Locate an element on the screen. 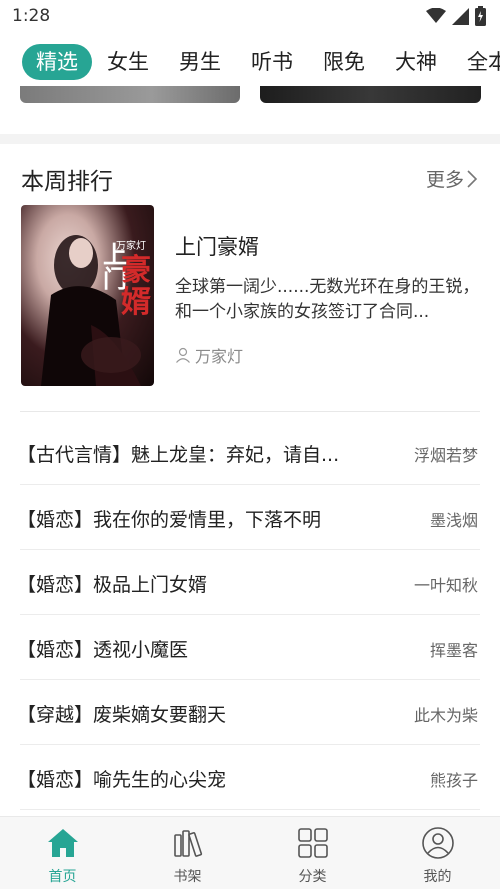 Image resolution: width=500 pixels, height=889 pixels. list-item-title: 【婚恋】喻先生的心尖宠 is located at coordinates (122, 780).